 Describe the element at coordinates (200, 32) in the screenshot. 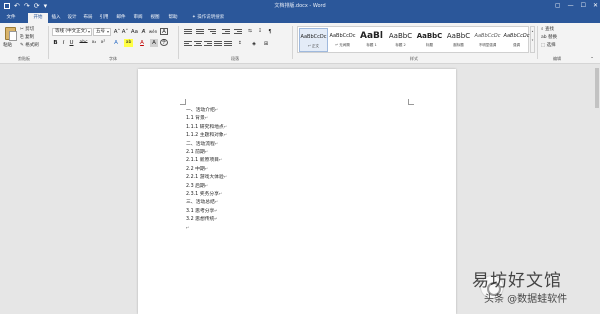

I see `numbering-icon` at that location.